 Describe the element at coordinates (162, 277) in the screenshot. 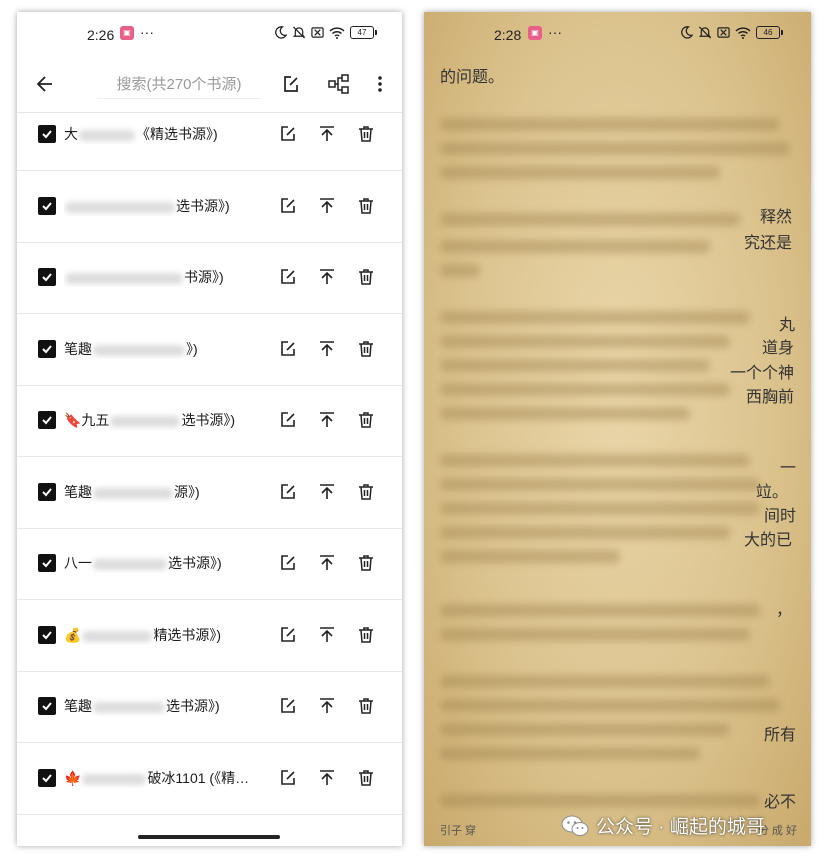

I see `source-name: 书源》)` at that location.